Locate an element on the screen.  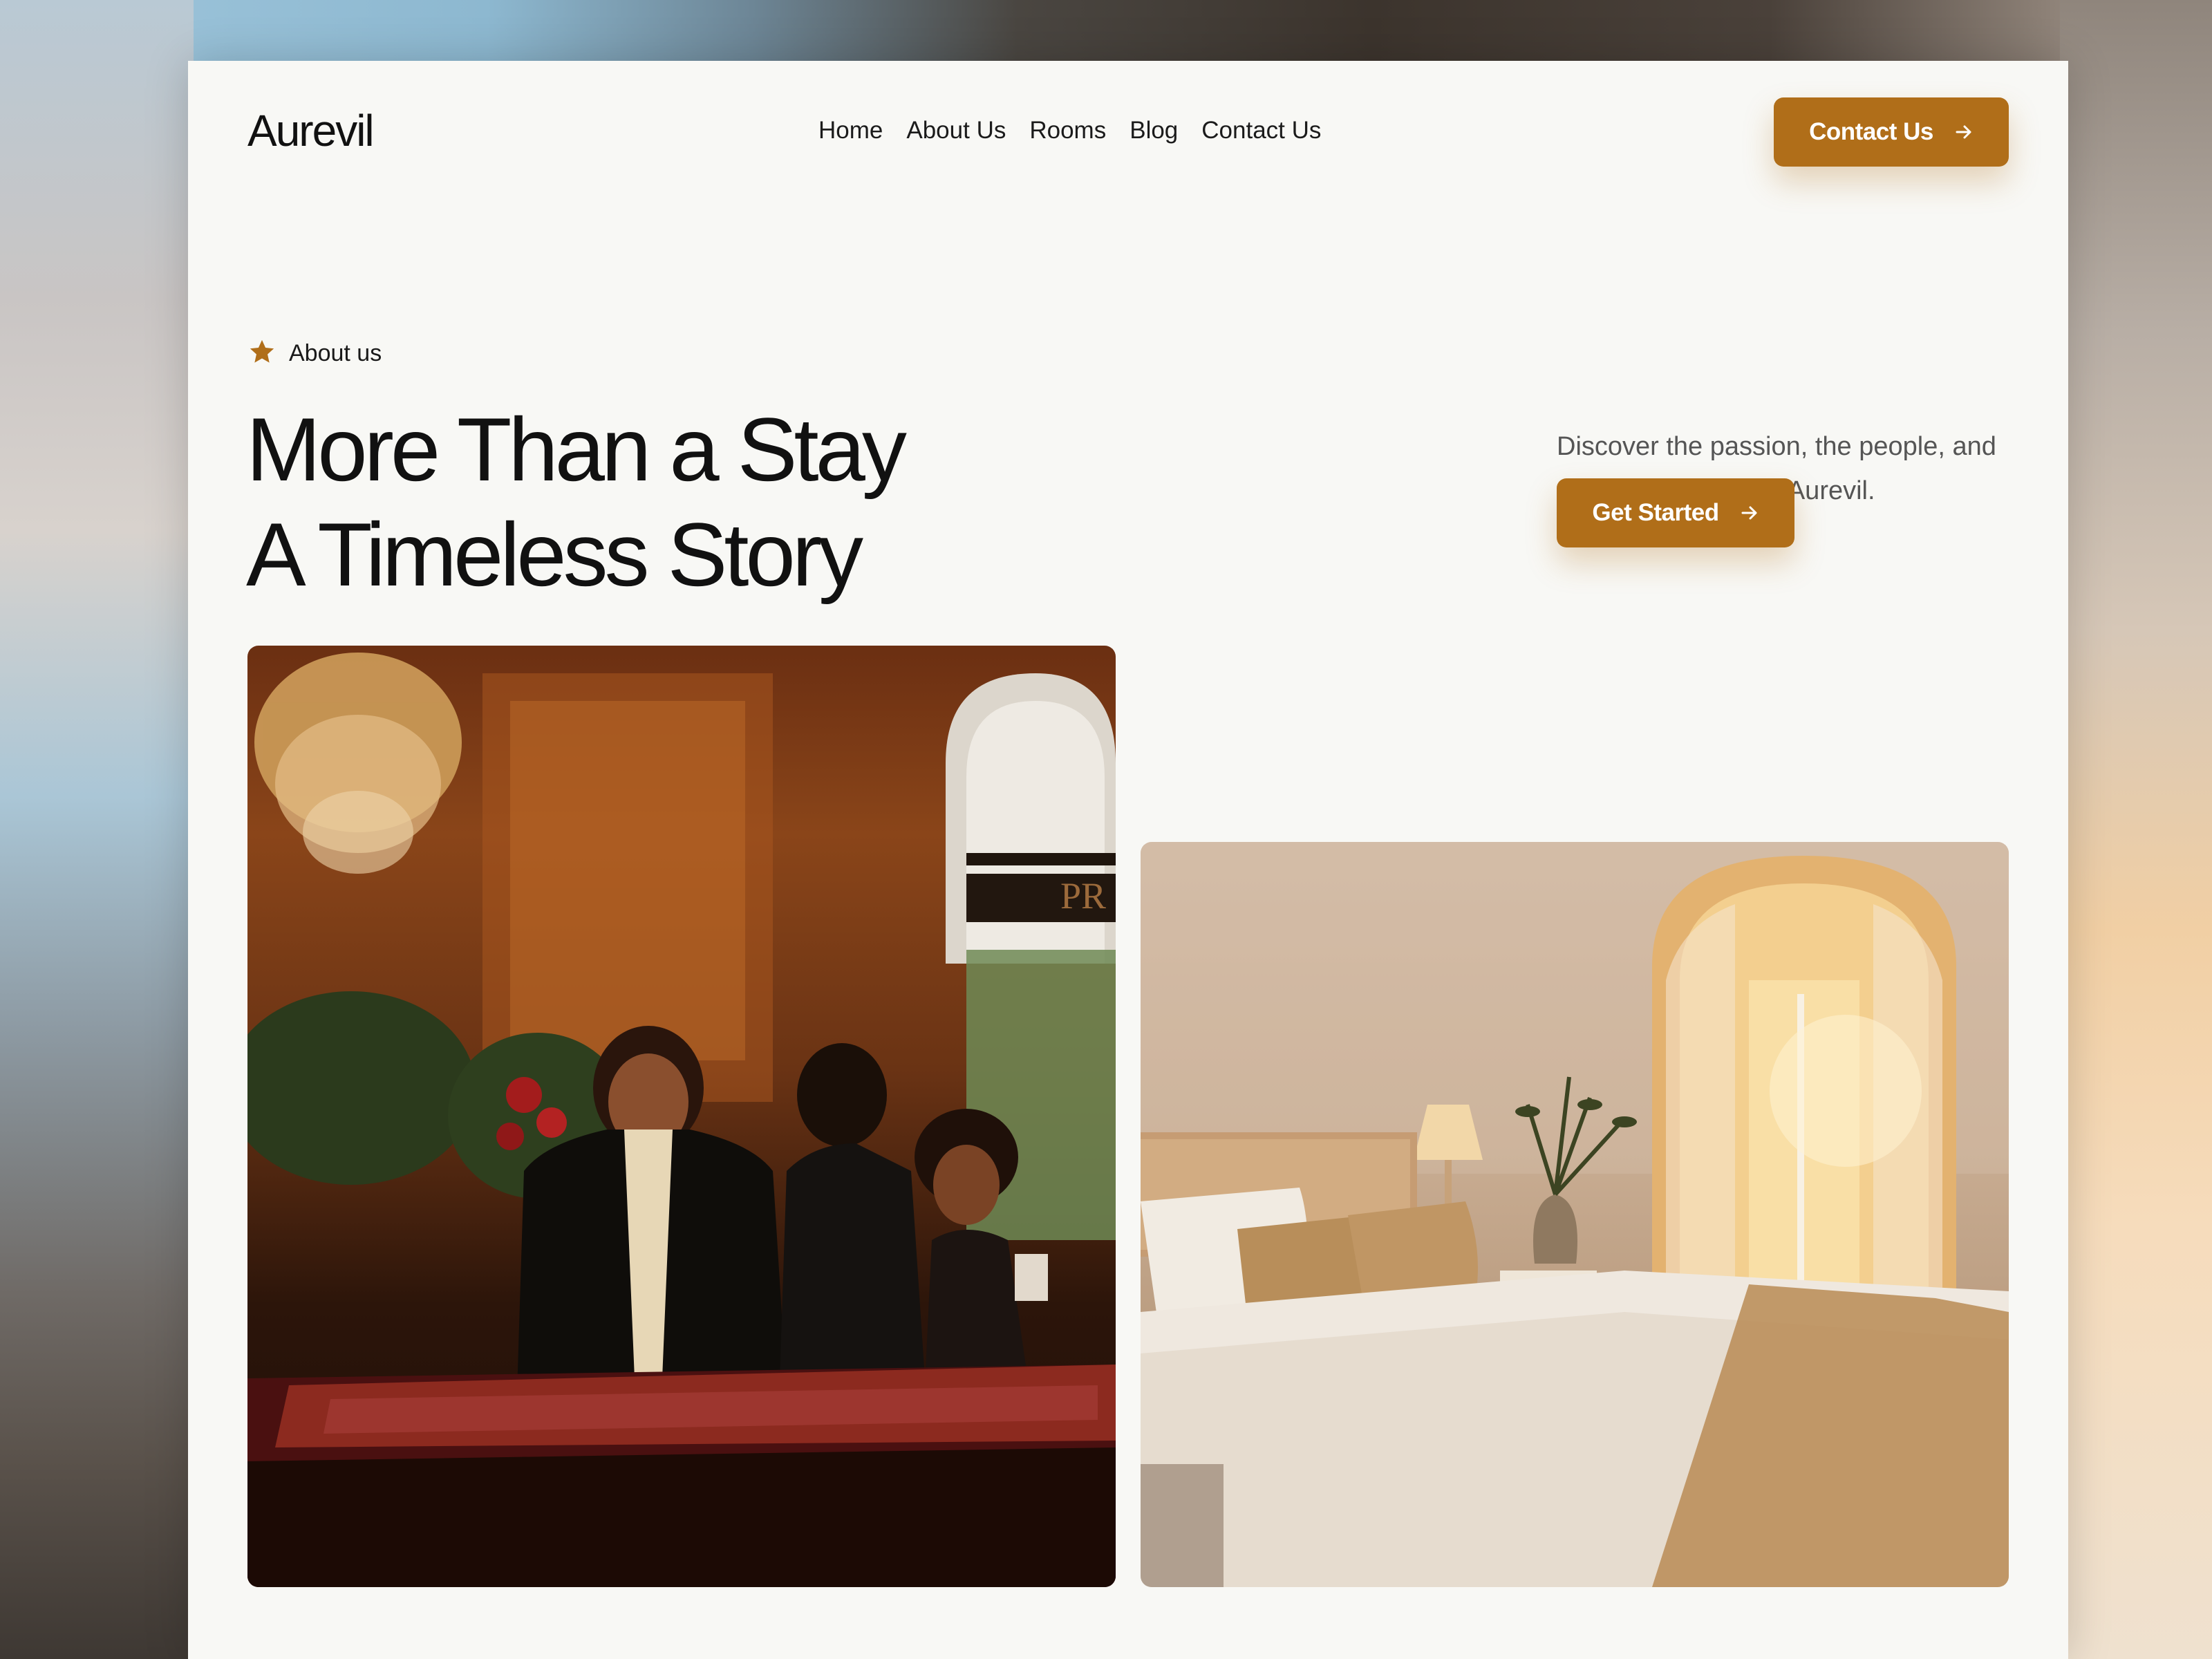
section-eyebrow: About us is located at coordinates (314, 354).